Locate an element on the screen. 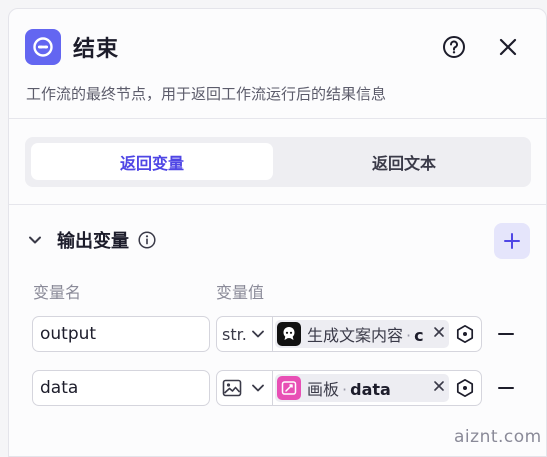 The height and width of the screenshot is (457, 547). chat-bot-icon is located at coordinates (289, 334).